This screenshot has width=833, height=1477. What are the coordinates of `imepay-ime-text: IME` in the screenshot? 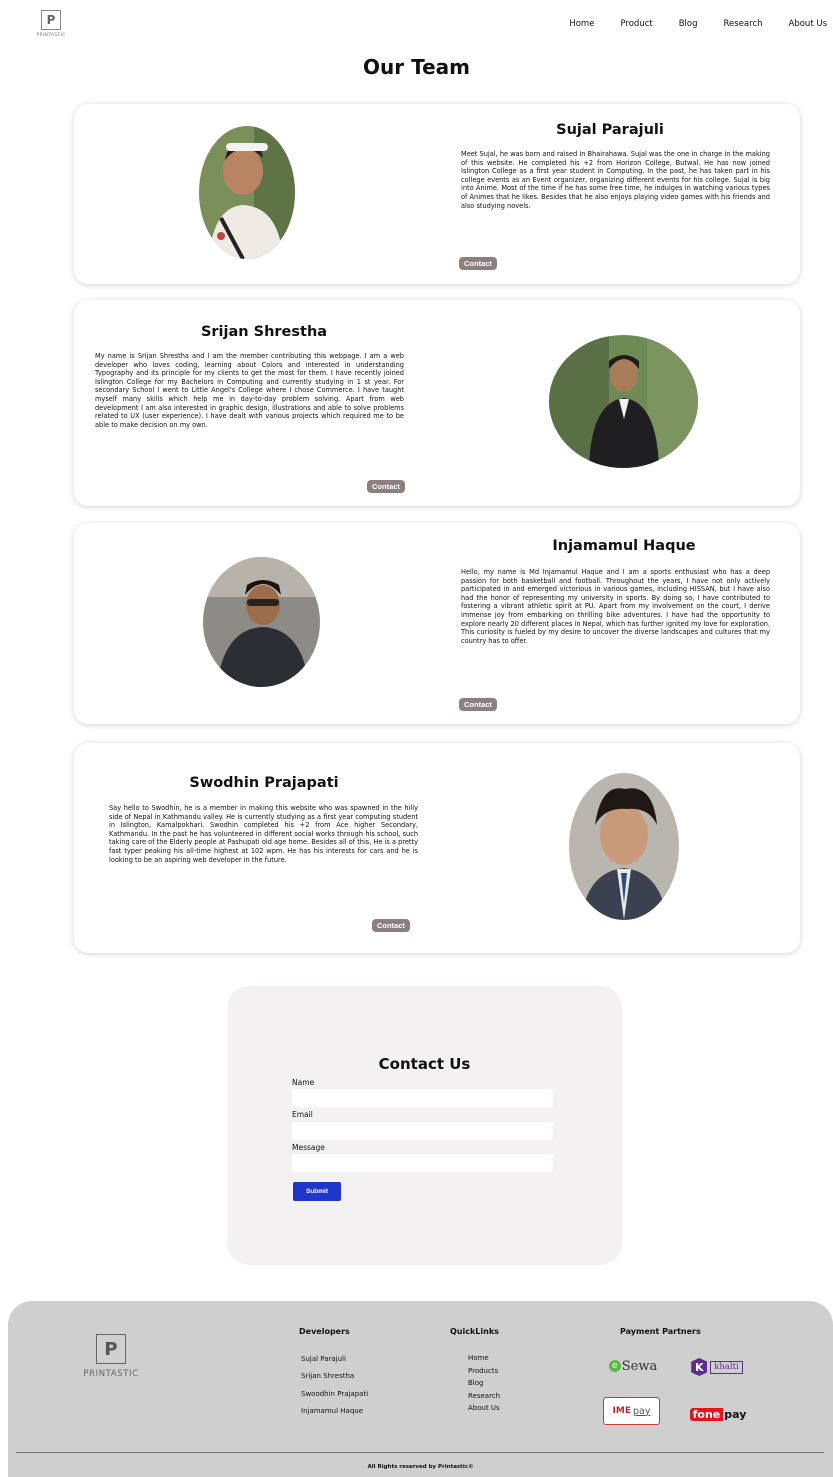 It's located at (621, 1411).